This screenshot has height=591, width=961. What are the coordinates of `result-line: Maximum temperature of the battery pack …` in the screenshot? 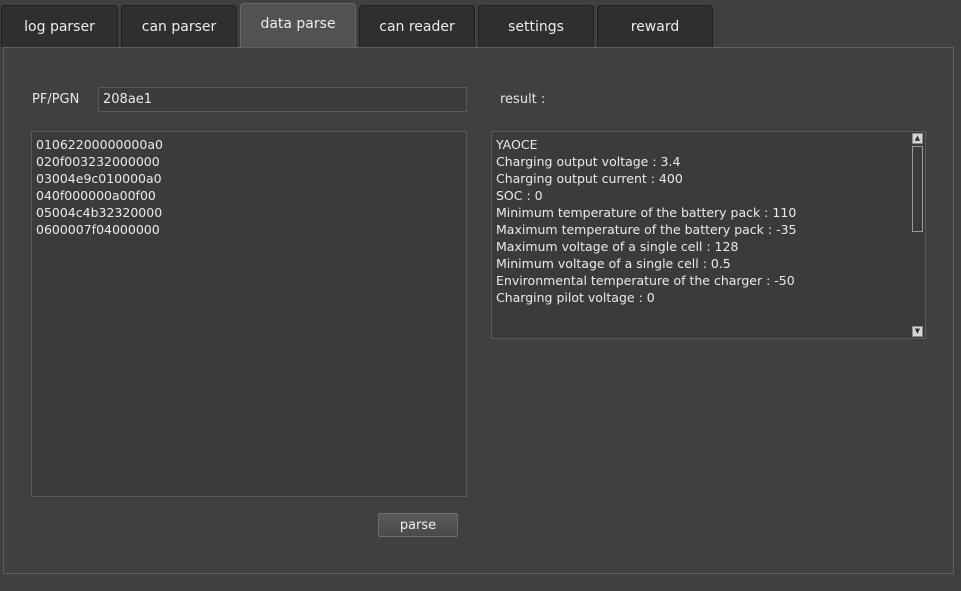 It's located at (646, 229).